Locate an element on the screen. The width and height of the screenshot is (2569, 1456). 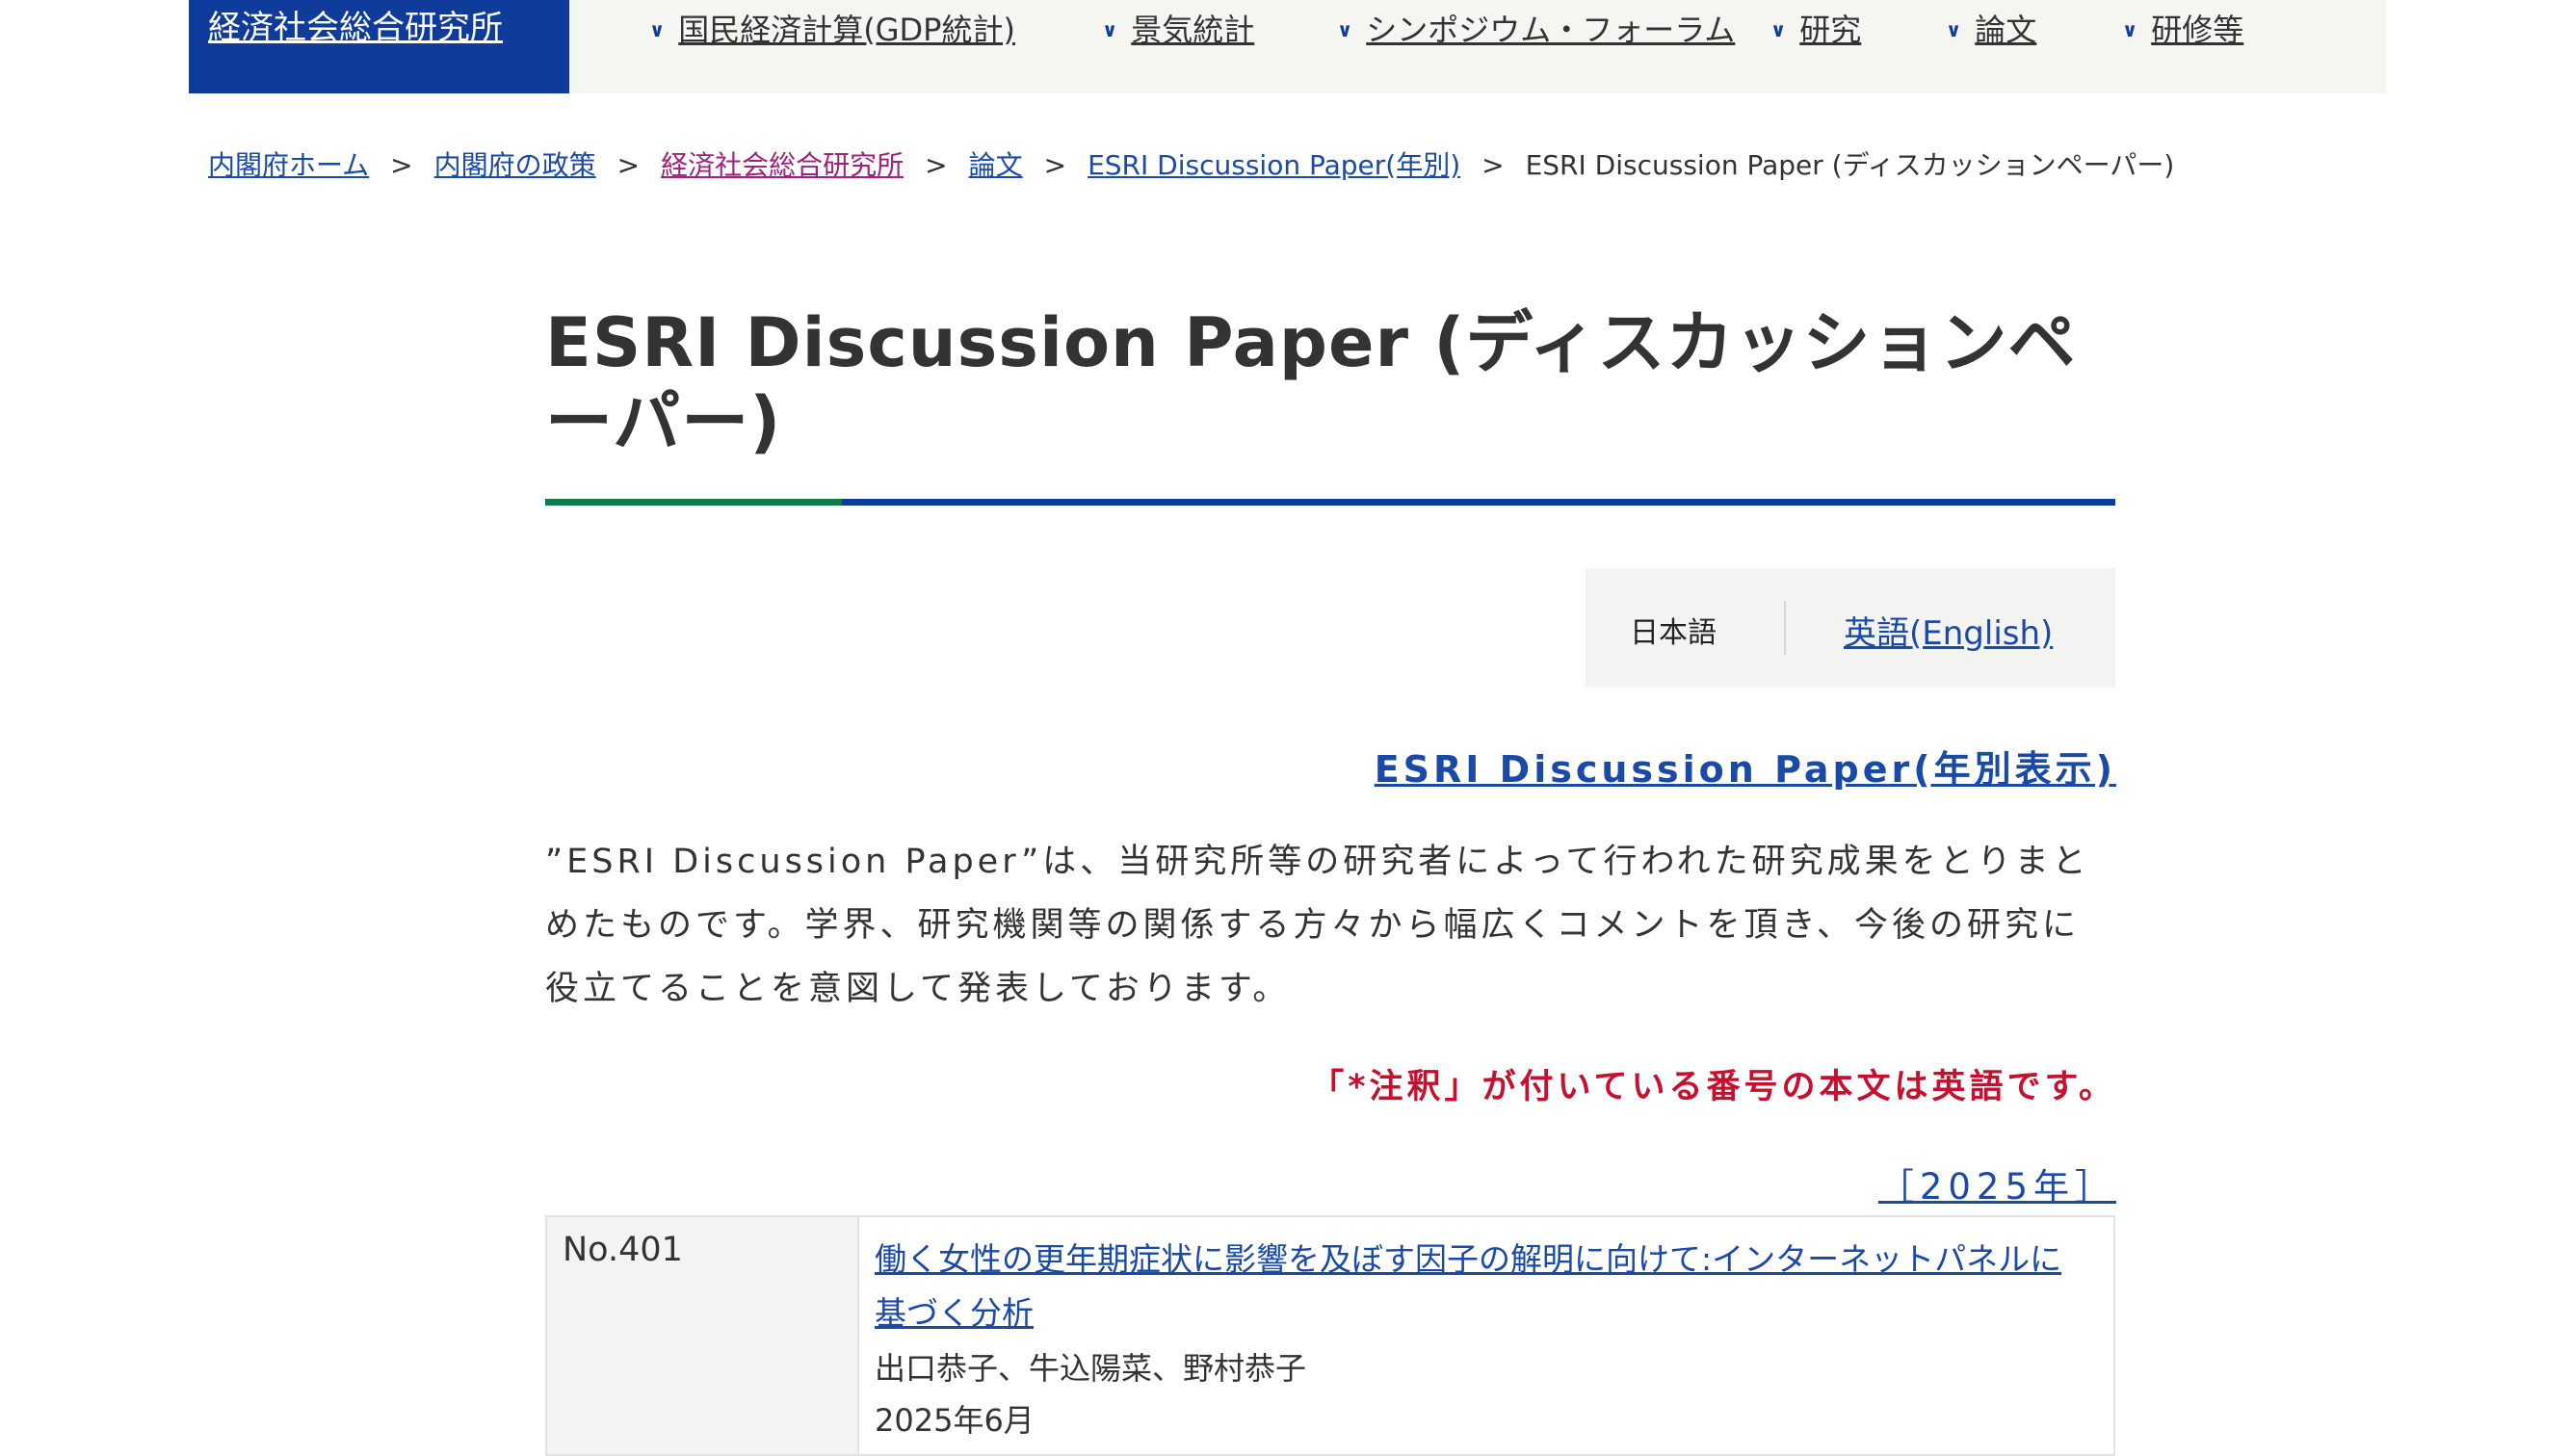
nav-item-training: ∨ 研修等 is located at coordinates (2182, 28).